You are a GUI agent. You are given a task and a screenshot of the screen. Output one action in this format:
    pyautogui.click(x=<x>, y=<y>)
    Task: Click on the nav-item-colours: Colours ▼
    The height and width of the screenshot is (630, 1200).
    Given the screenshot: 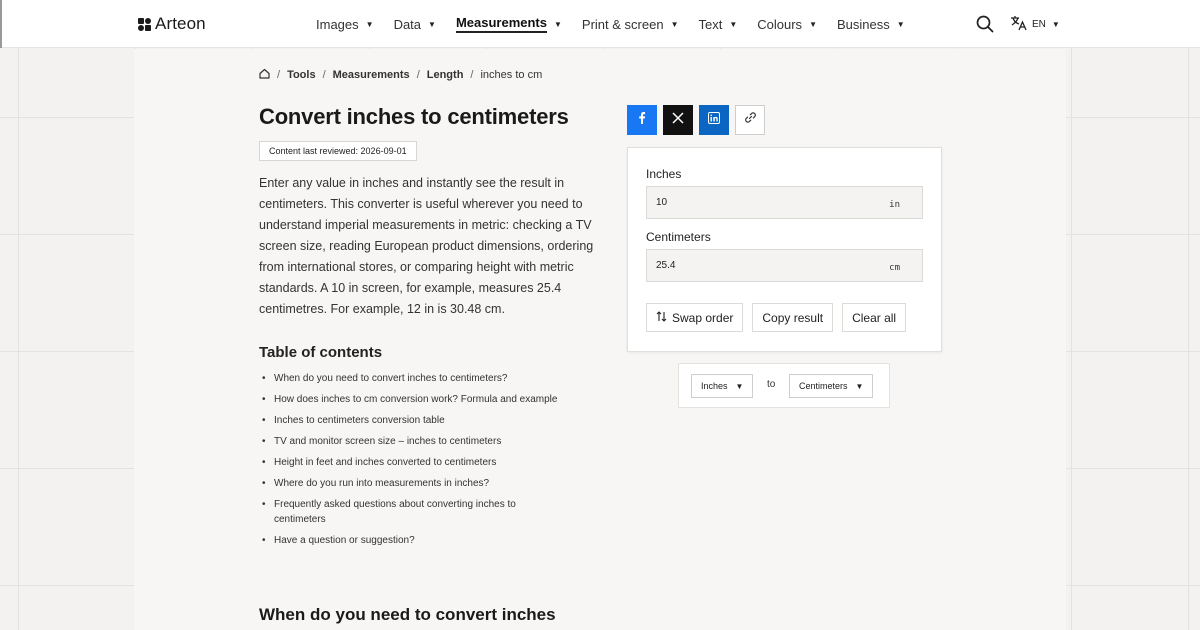 What is the action you would take?
    pyautogui.click(x=787, y=24)
    